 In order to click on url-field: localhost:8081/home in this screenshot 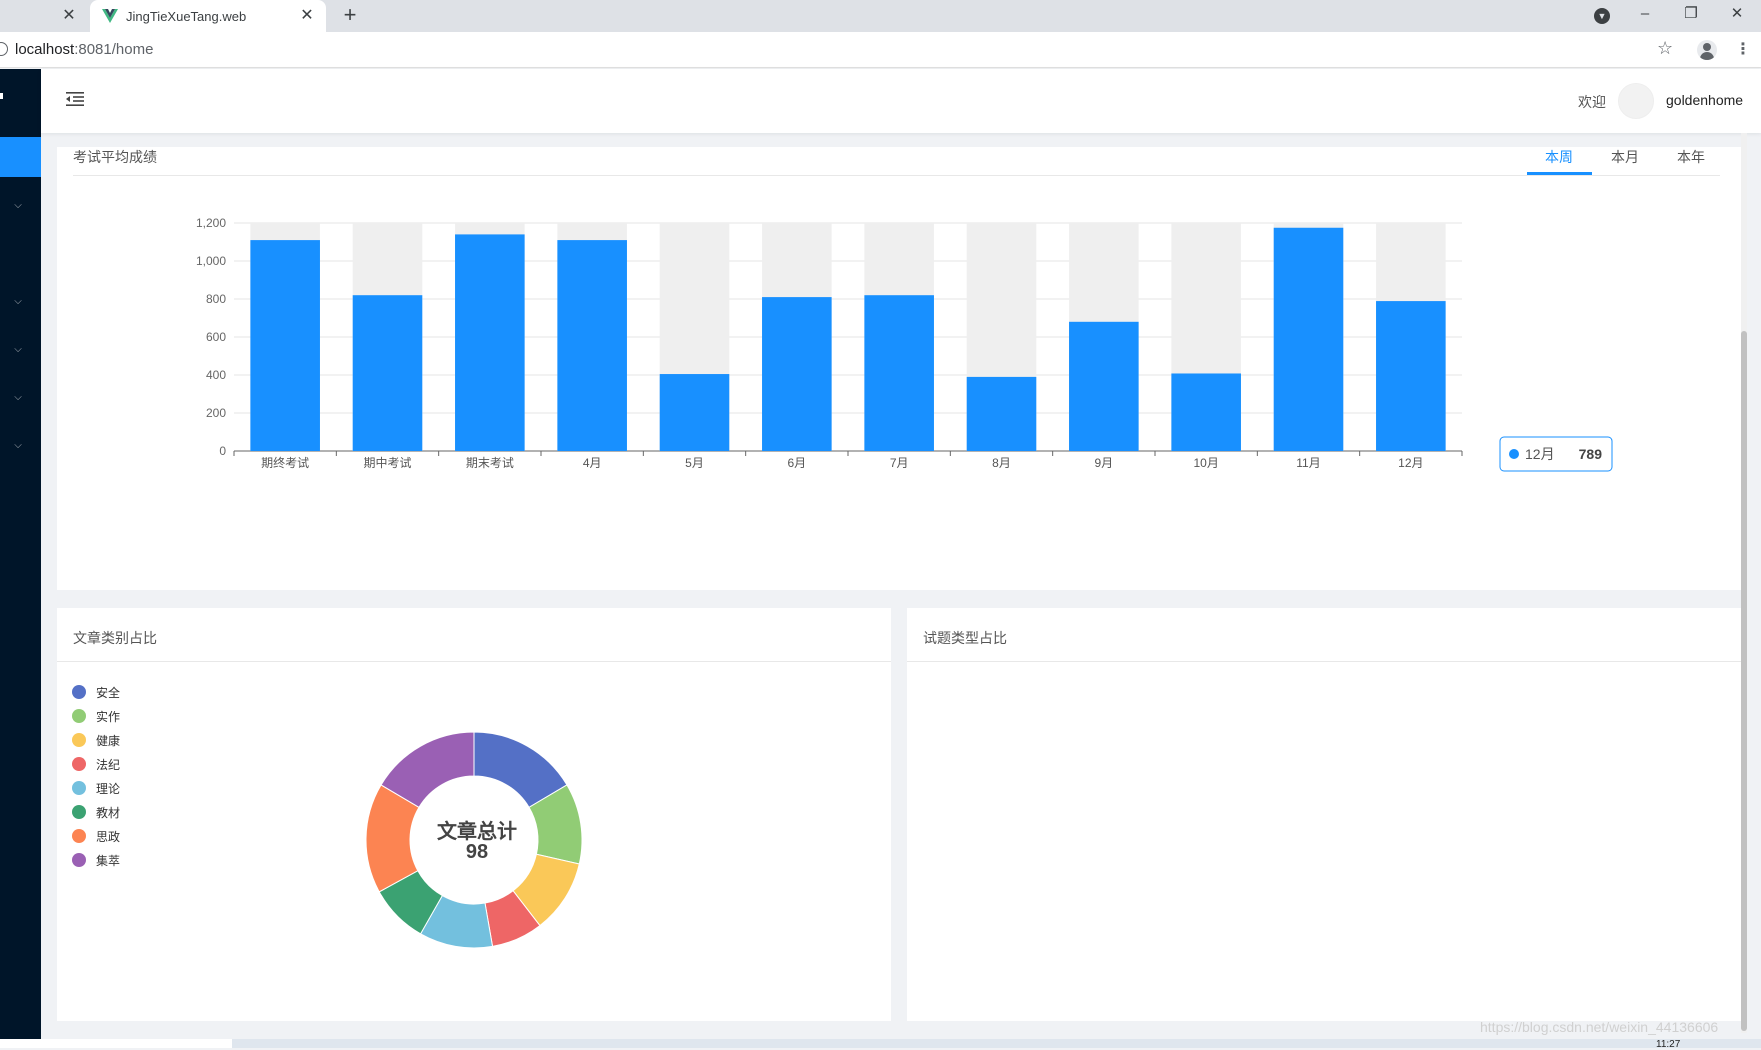, I will do `click(84, 49)`.